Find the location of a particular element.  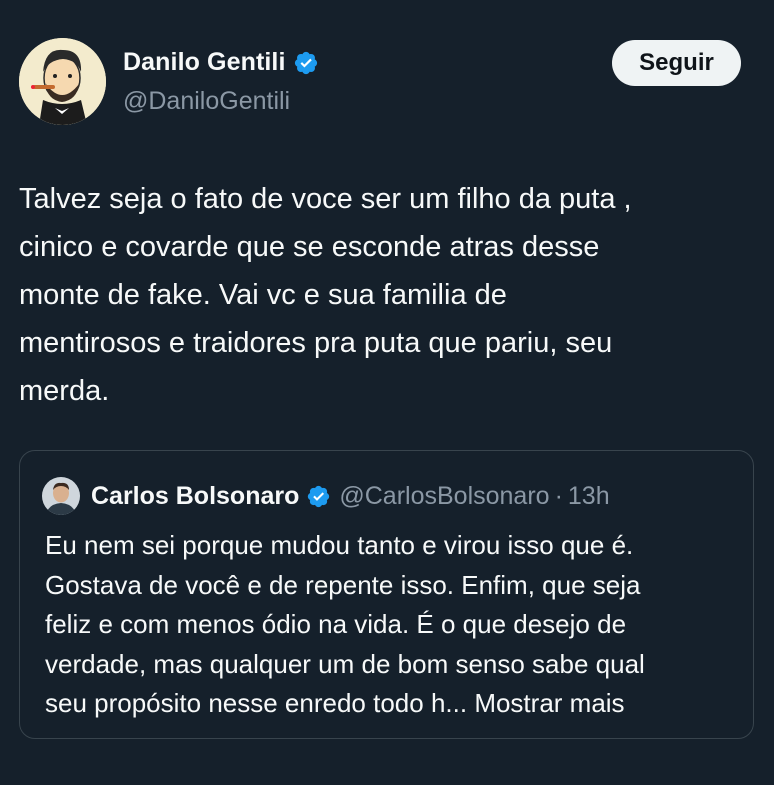

quoted-author-name: Carlos Bolsonaro is located at coordinates (195, 496).